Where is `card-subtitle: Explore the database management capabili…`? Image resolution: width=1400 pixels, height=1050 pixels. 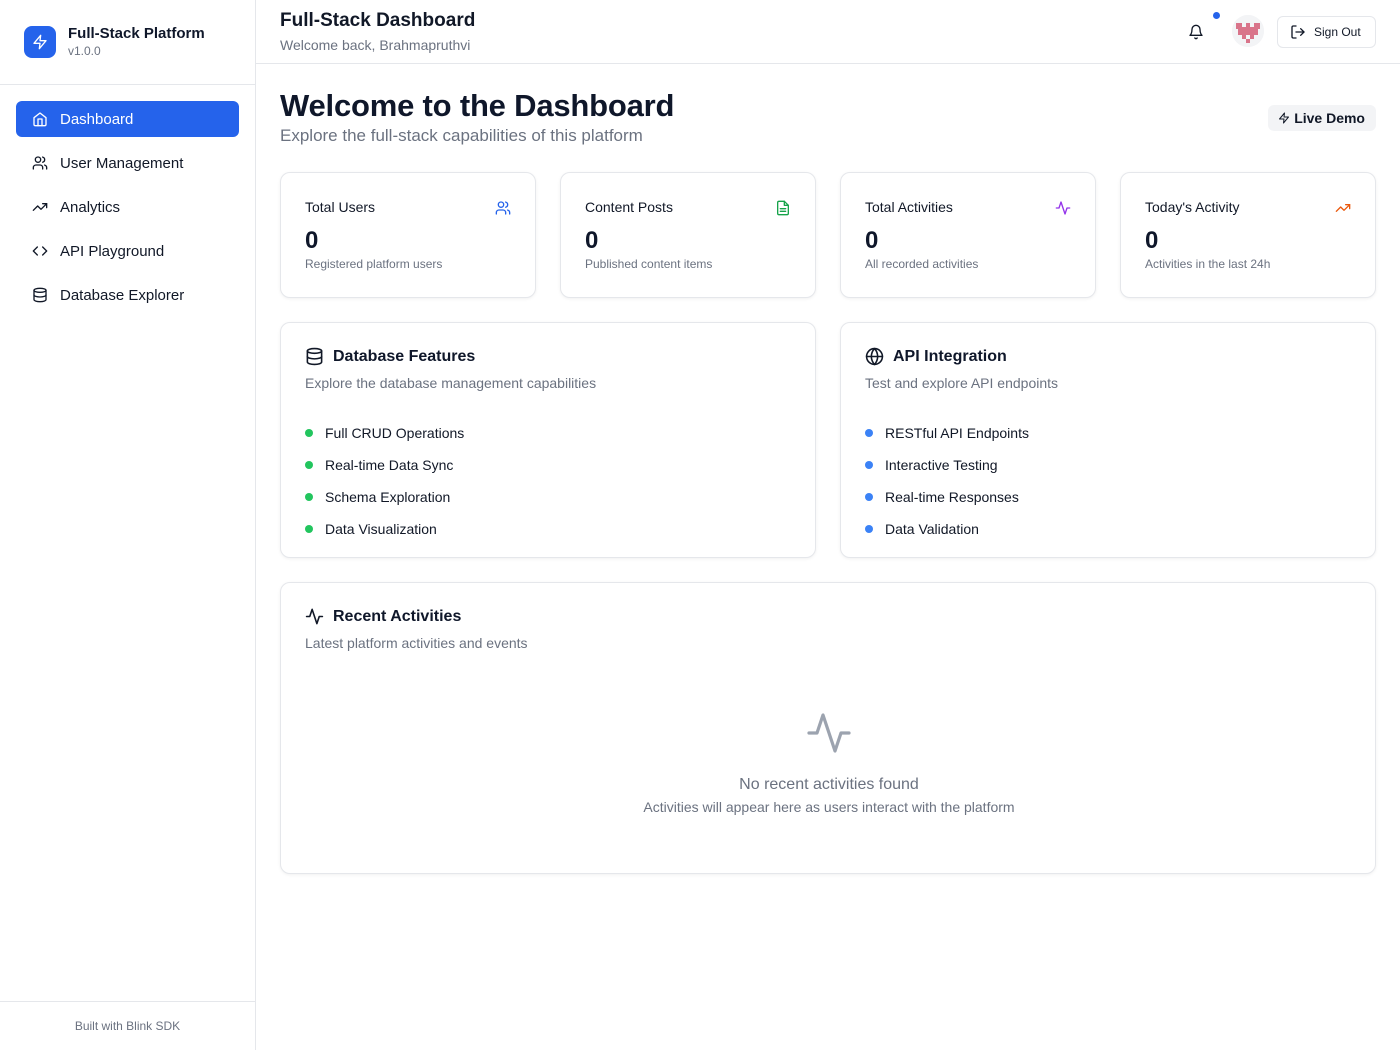 card-subtitle: Explore the database management capabili… is located at coordinates (451, 383).